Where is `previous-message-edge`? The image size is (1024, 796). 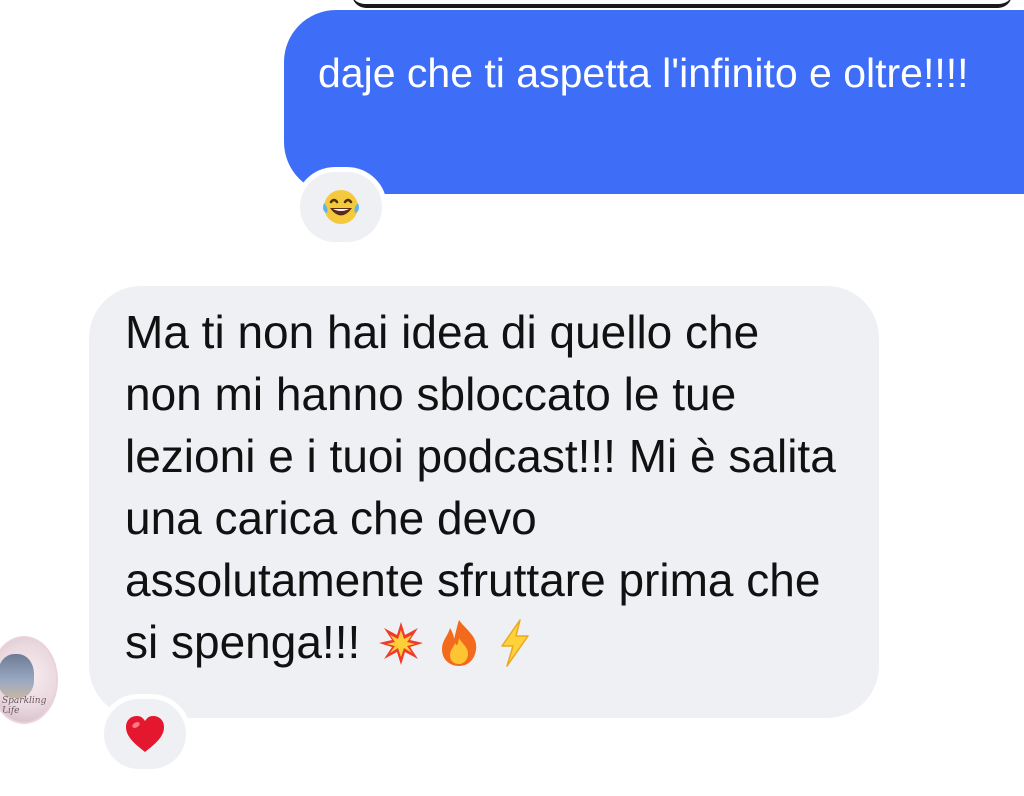 previous-message-edge is located at coordinates (682, 4).